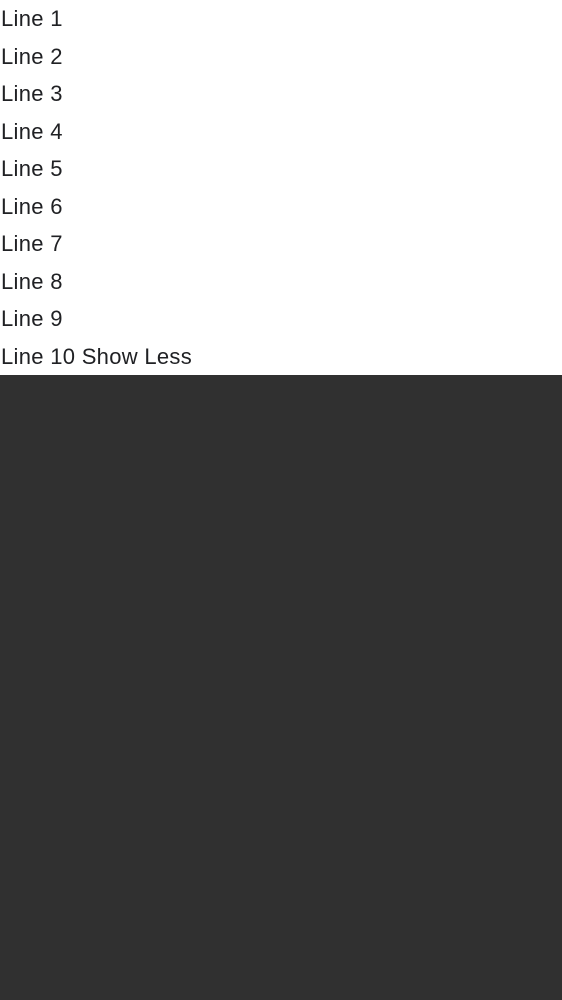 This screenshot has height=1000, width=562. I want to click on text-line-10-row: Line 10 Show Less, so click(96, 357).